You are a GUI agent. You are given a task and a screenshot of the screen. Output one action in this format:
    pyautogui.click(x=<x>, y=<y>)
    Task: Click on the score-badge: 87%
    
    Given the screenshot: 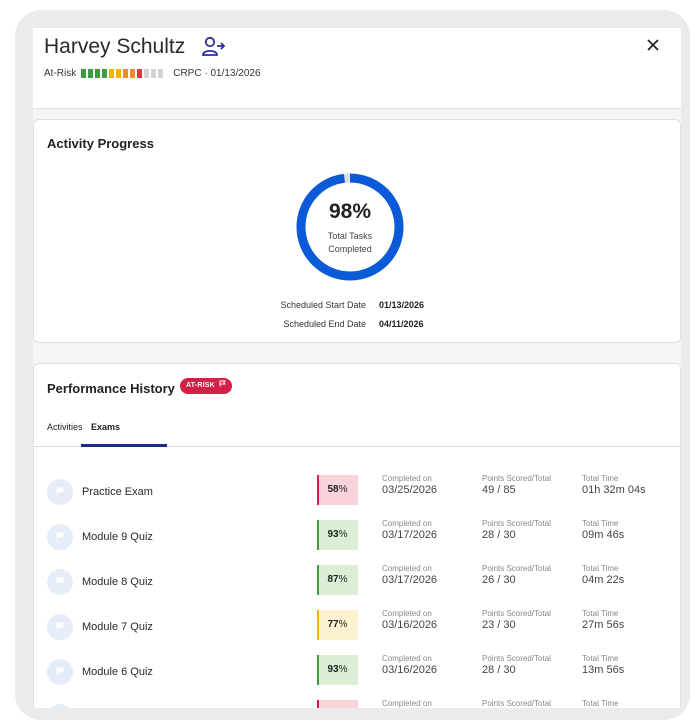 What is the action you would take?
    pyautogui.click(x=337, y=580)
    